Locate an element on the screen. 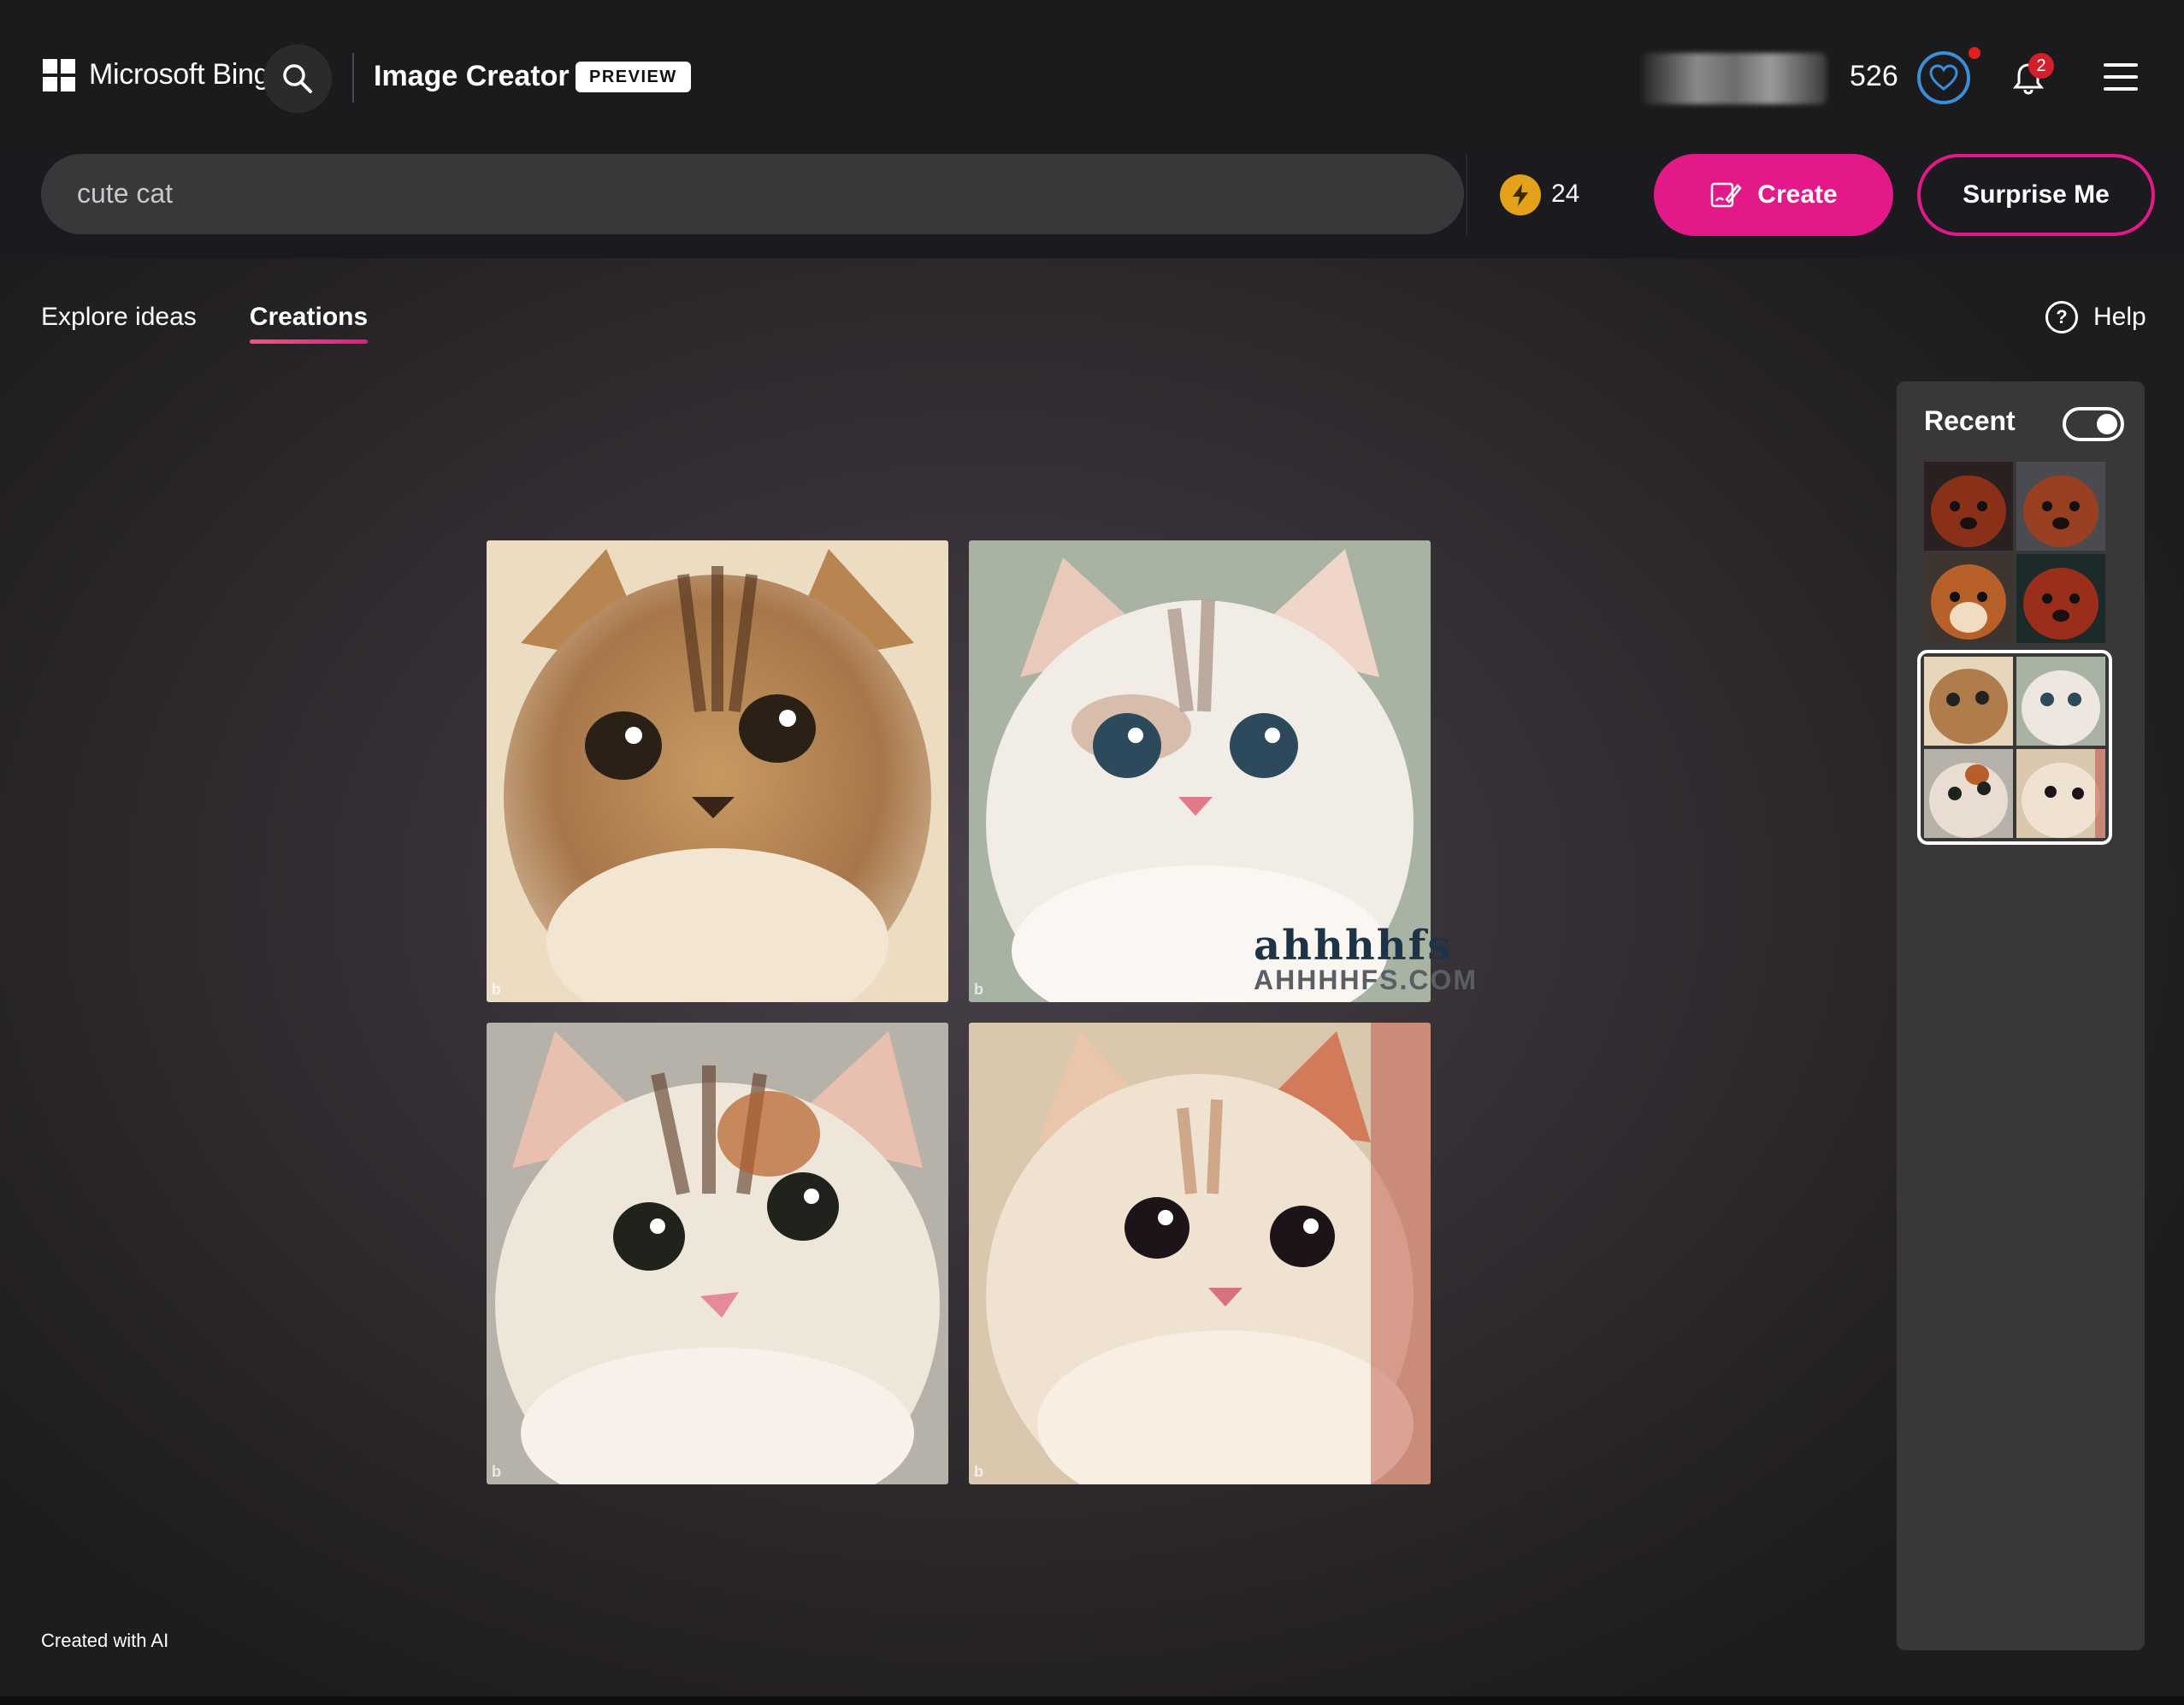 The height and width of the screenshot is (1705, 2184). help-link: ? Help is located at coordinates (2095, 317).